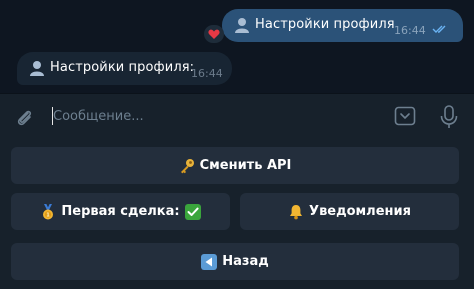 This screenshot has width=474, height=289. I want to click on heart-icon, so click(214, 34).